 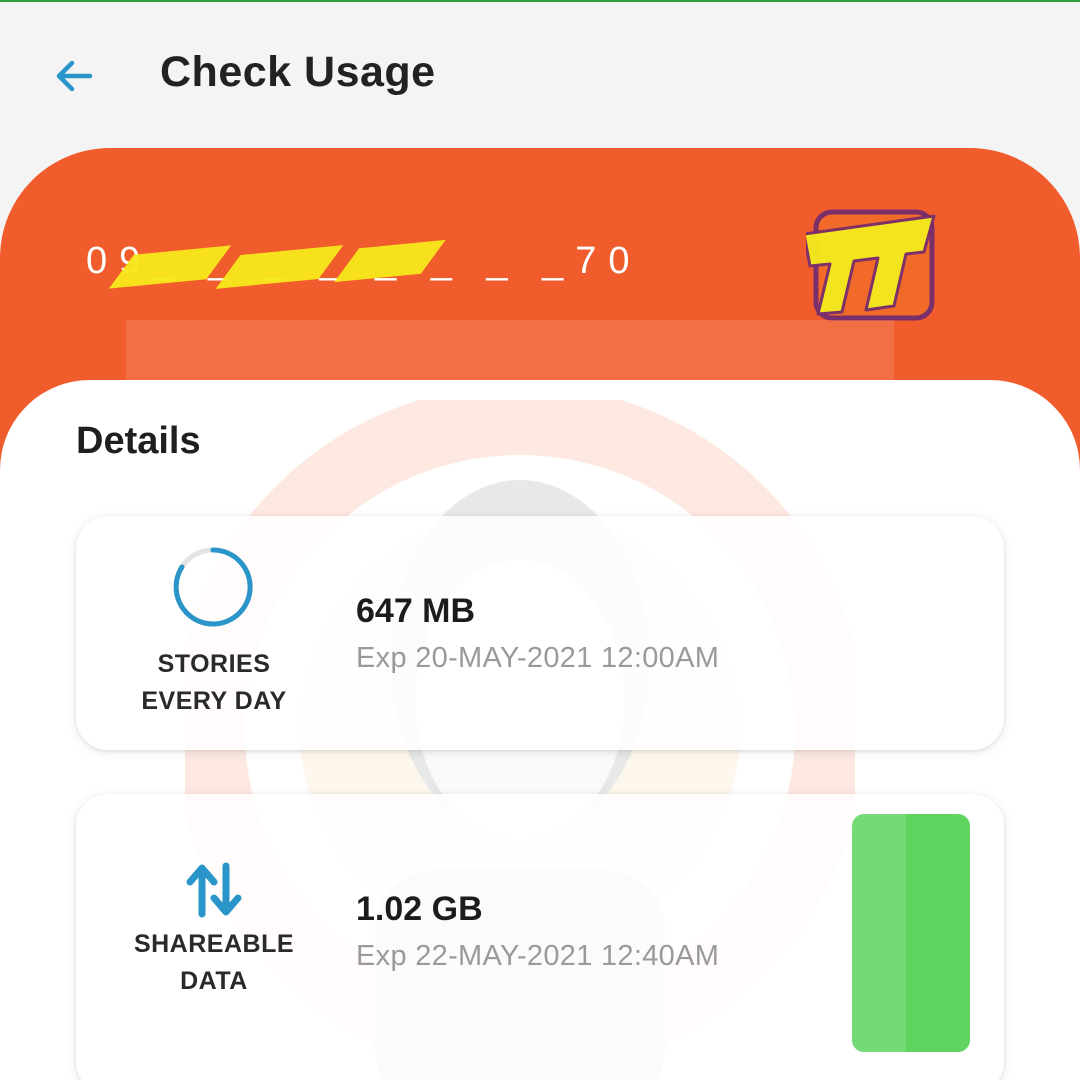 What do you see at coordinates (911, 933) in the screenshot?
I see `usage-level-bar` at bounding box center [911, 933].